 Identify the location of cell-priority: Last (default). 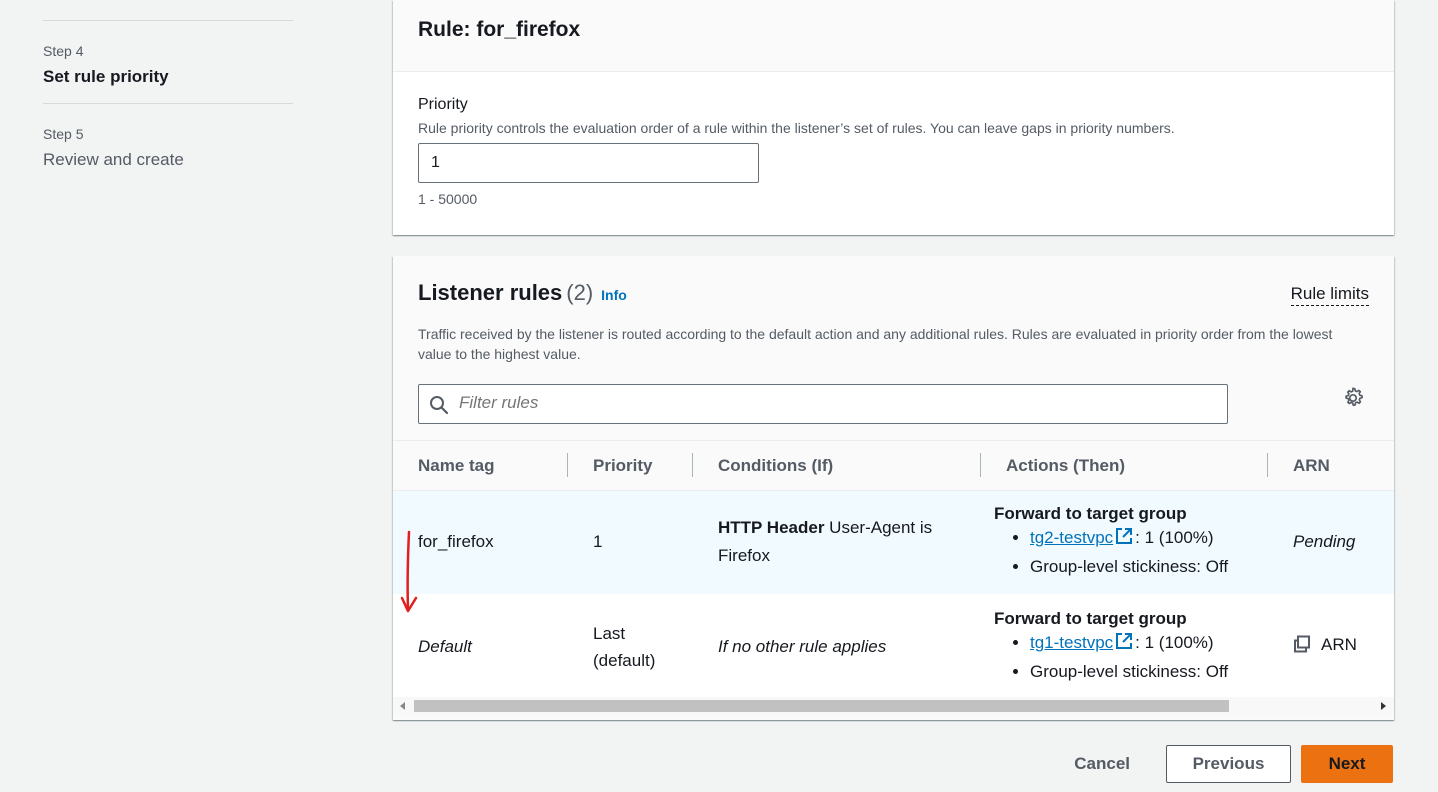
(630, 646).